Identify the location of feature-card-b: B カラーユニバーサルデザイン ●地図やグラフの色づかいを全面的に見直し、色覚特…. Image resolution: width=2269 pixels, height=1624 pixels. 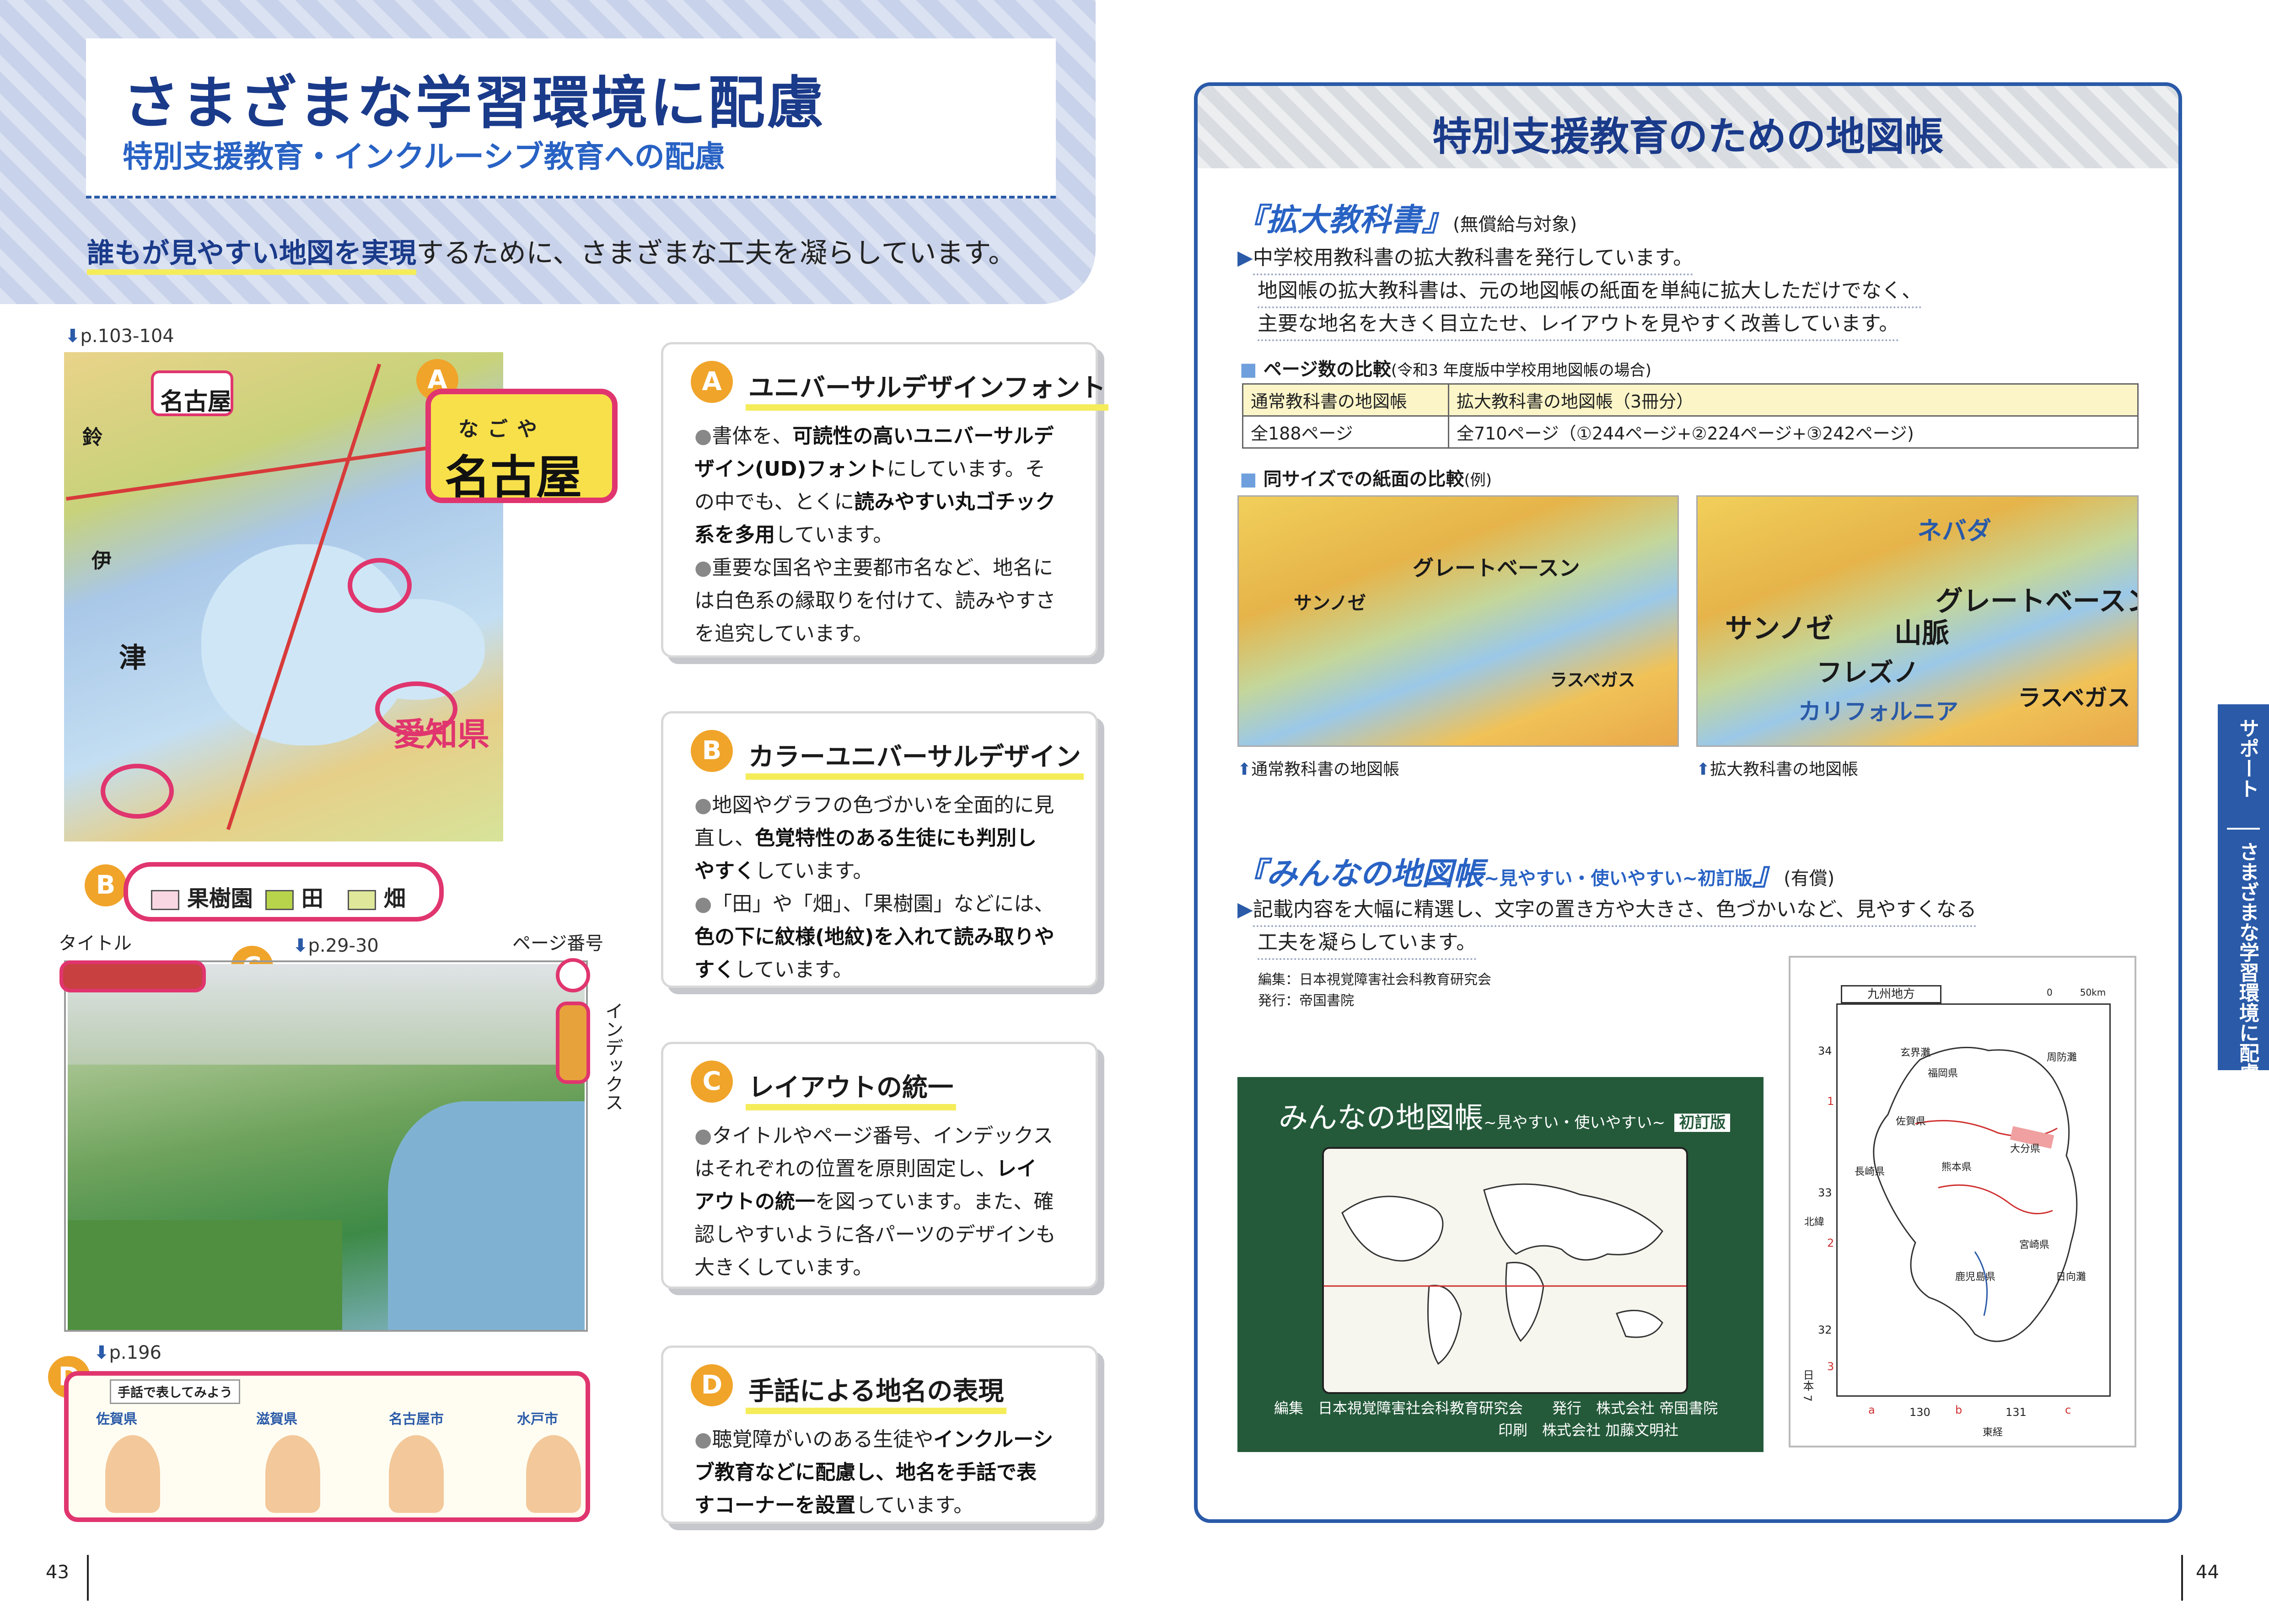
(880, 849).